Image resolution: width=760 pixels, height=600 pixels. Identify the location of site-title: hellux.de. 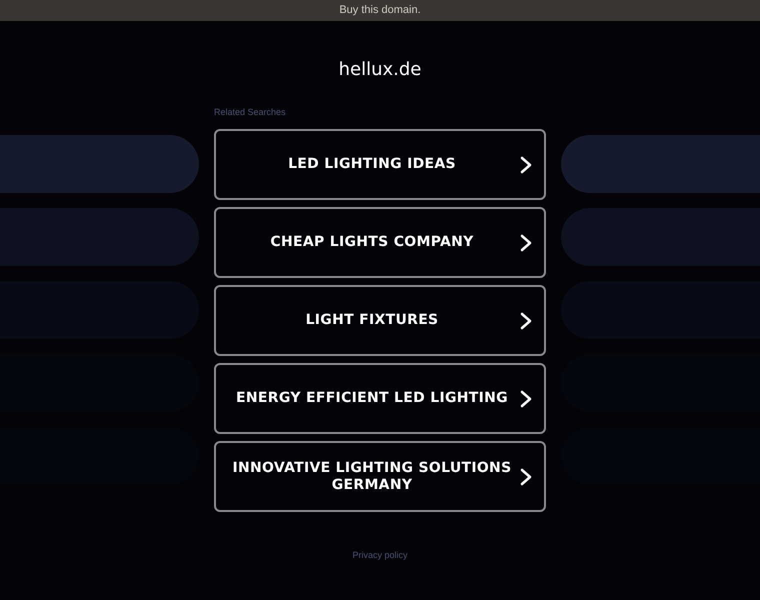
(380, 70).